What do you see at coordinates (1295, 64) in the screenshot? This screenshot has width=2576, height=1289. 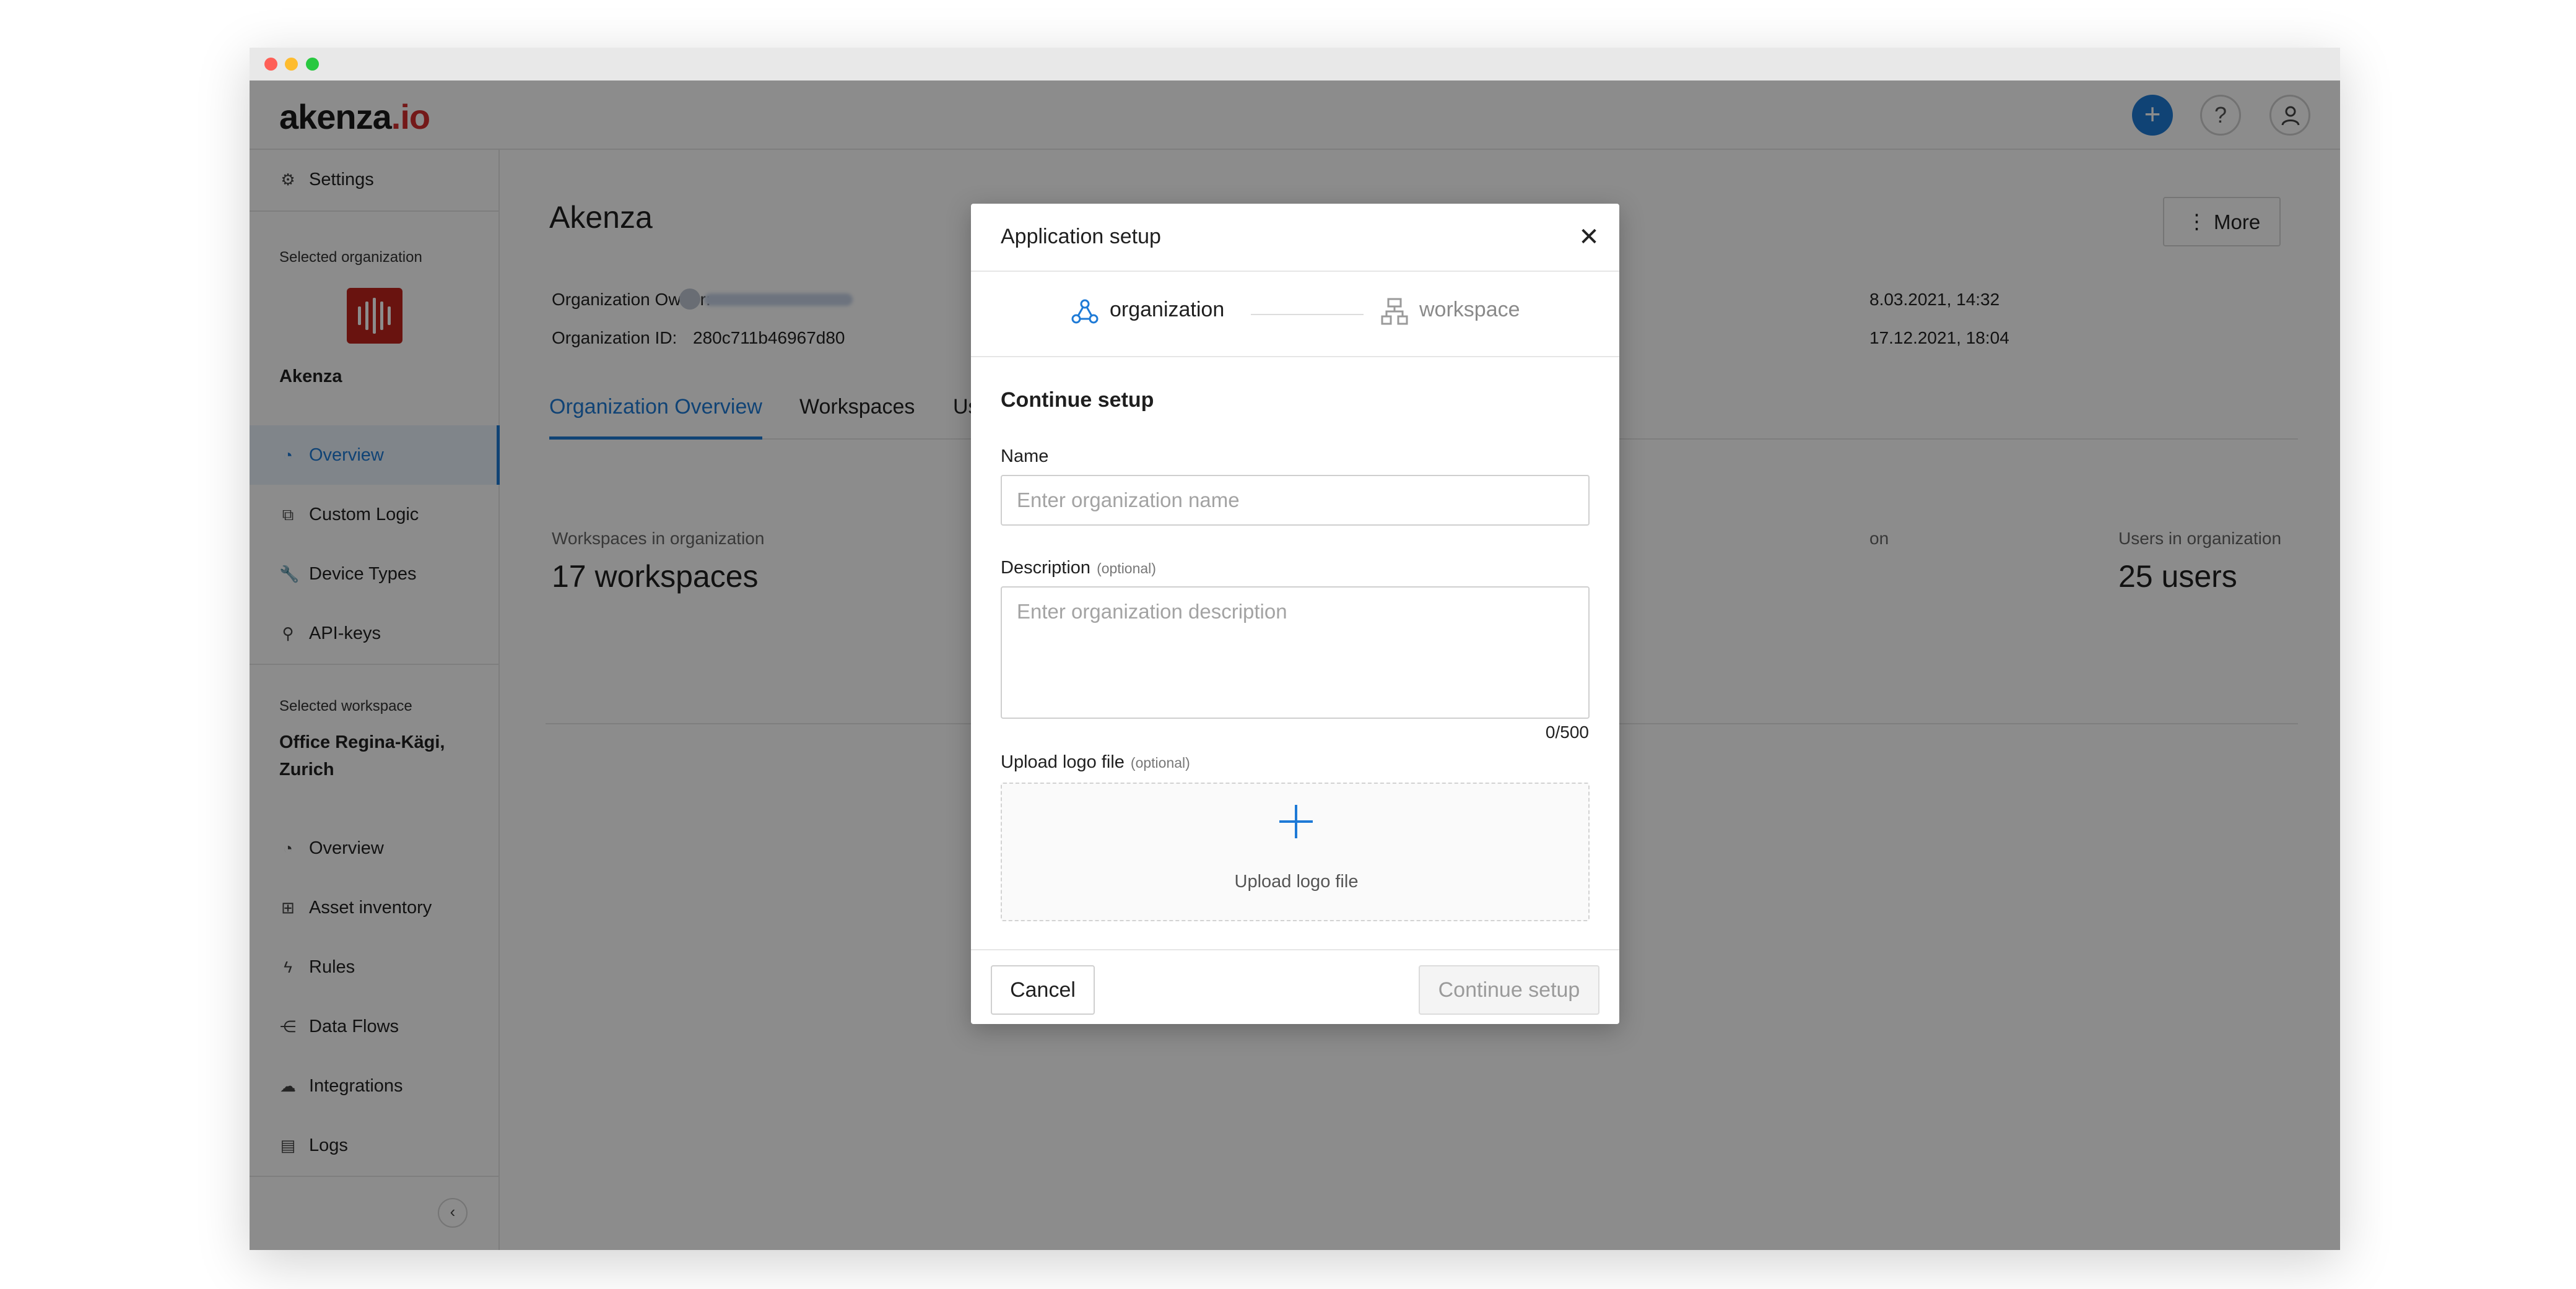 I see `window-titlebar` at bounding box center [1295, 64].